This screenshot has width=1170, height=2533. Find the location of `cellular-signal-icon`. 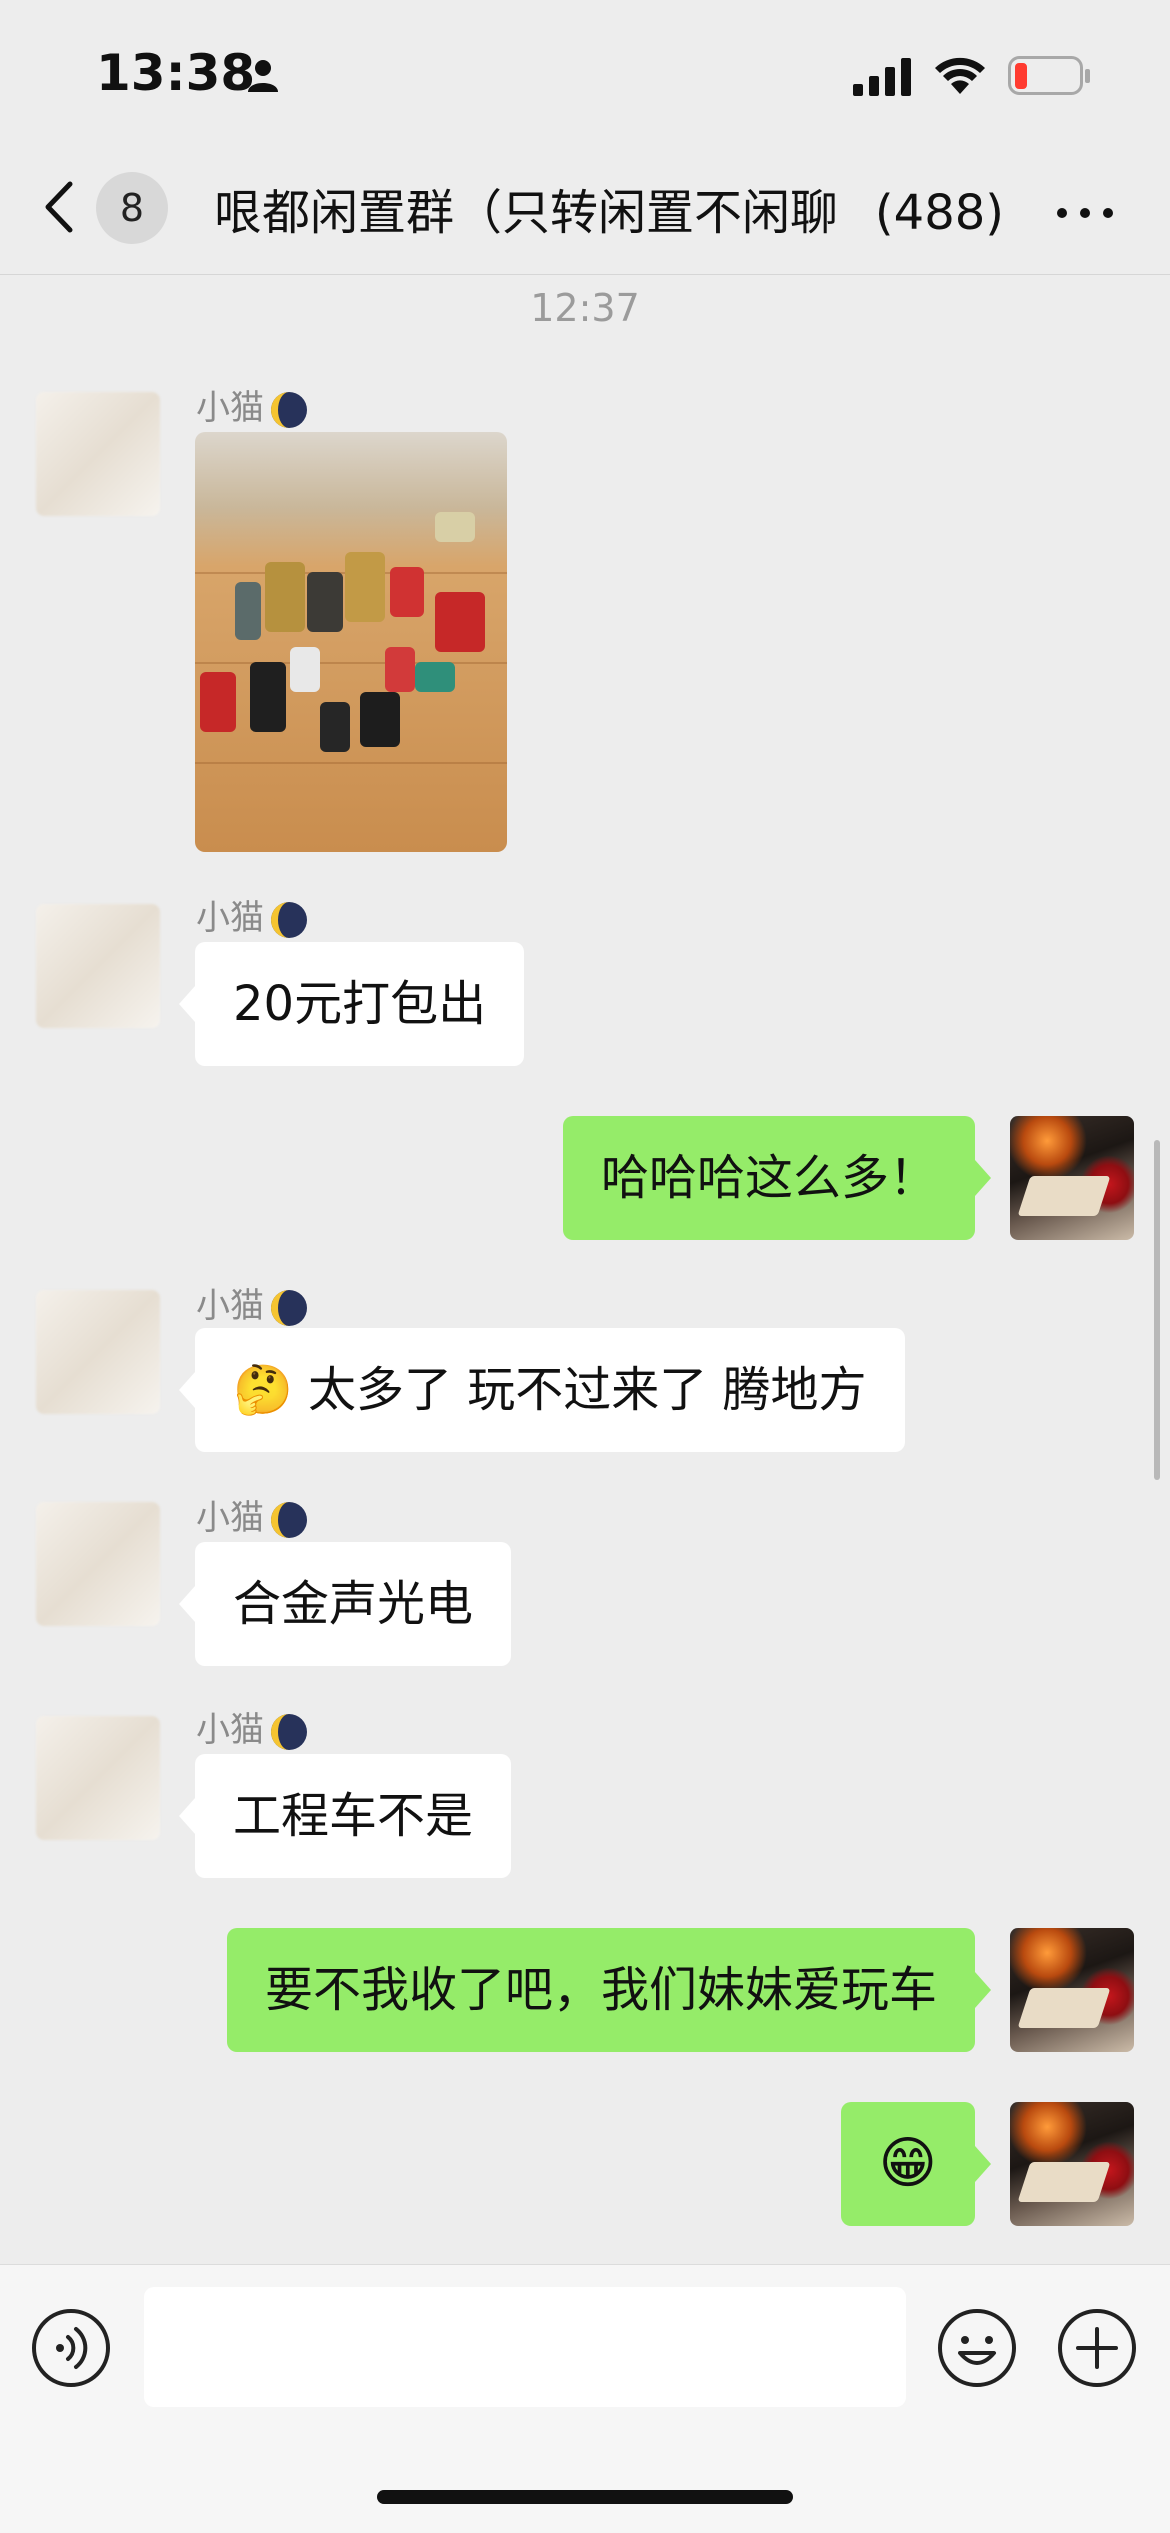

cellular-signal-icon is located at coordinates (883, 79).